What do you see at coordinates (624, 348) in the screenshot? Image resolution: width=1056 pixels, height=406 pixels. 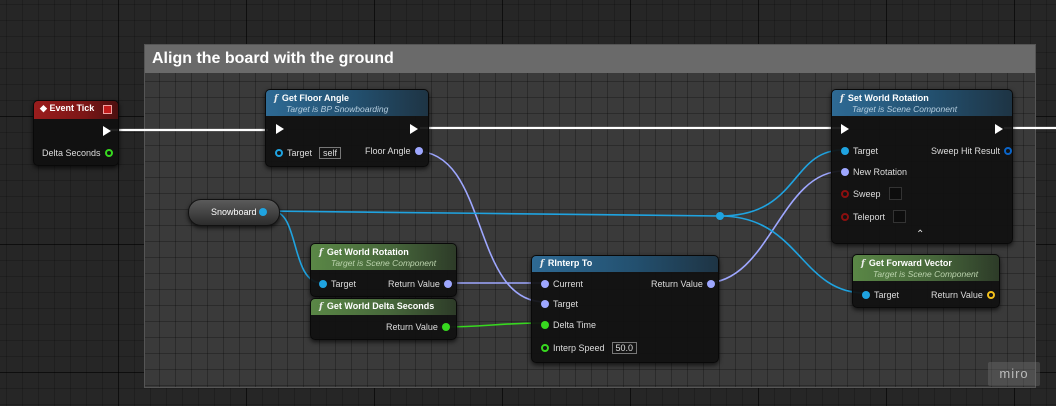 I see `interp-speed-field: 50.0` at bounding box center [624, 348].